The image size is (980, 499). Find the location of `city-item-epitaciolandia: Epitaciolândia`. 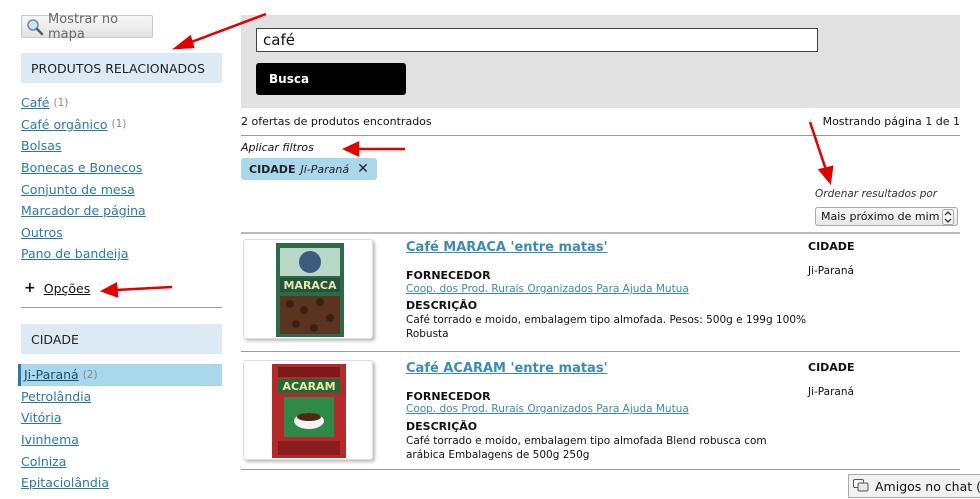

city-item-epitaciolandia: Epitaciolândia is located at coordinates (121, 483).